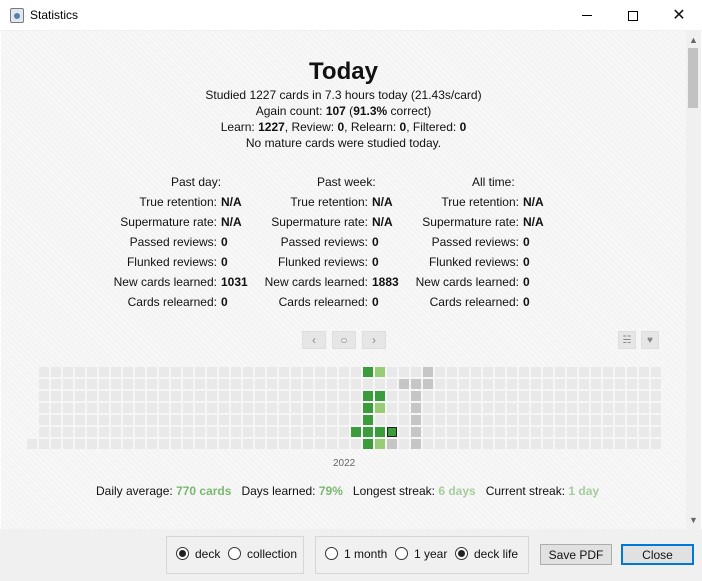 Image resolution: width=702 pixels, height=581 pixels. Describe the element at coordinates (679, 15) in the screenshot. I see `close-window-button: ✕` at that location.